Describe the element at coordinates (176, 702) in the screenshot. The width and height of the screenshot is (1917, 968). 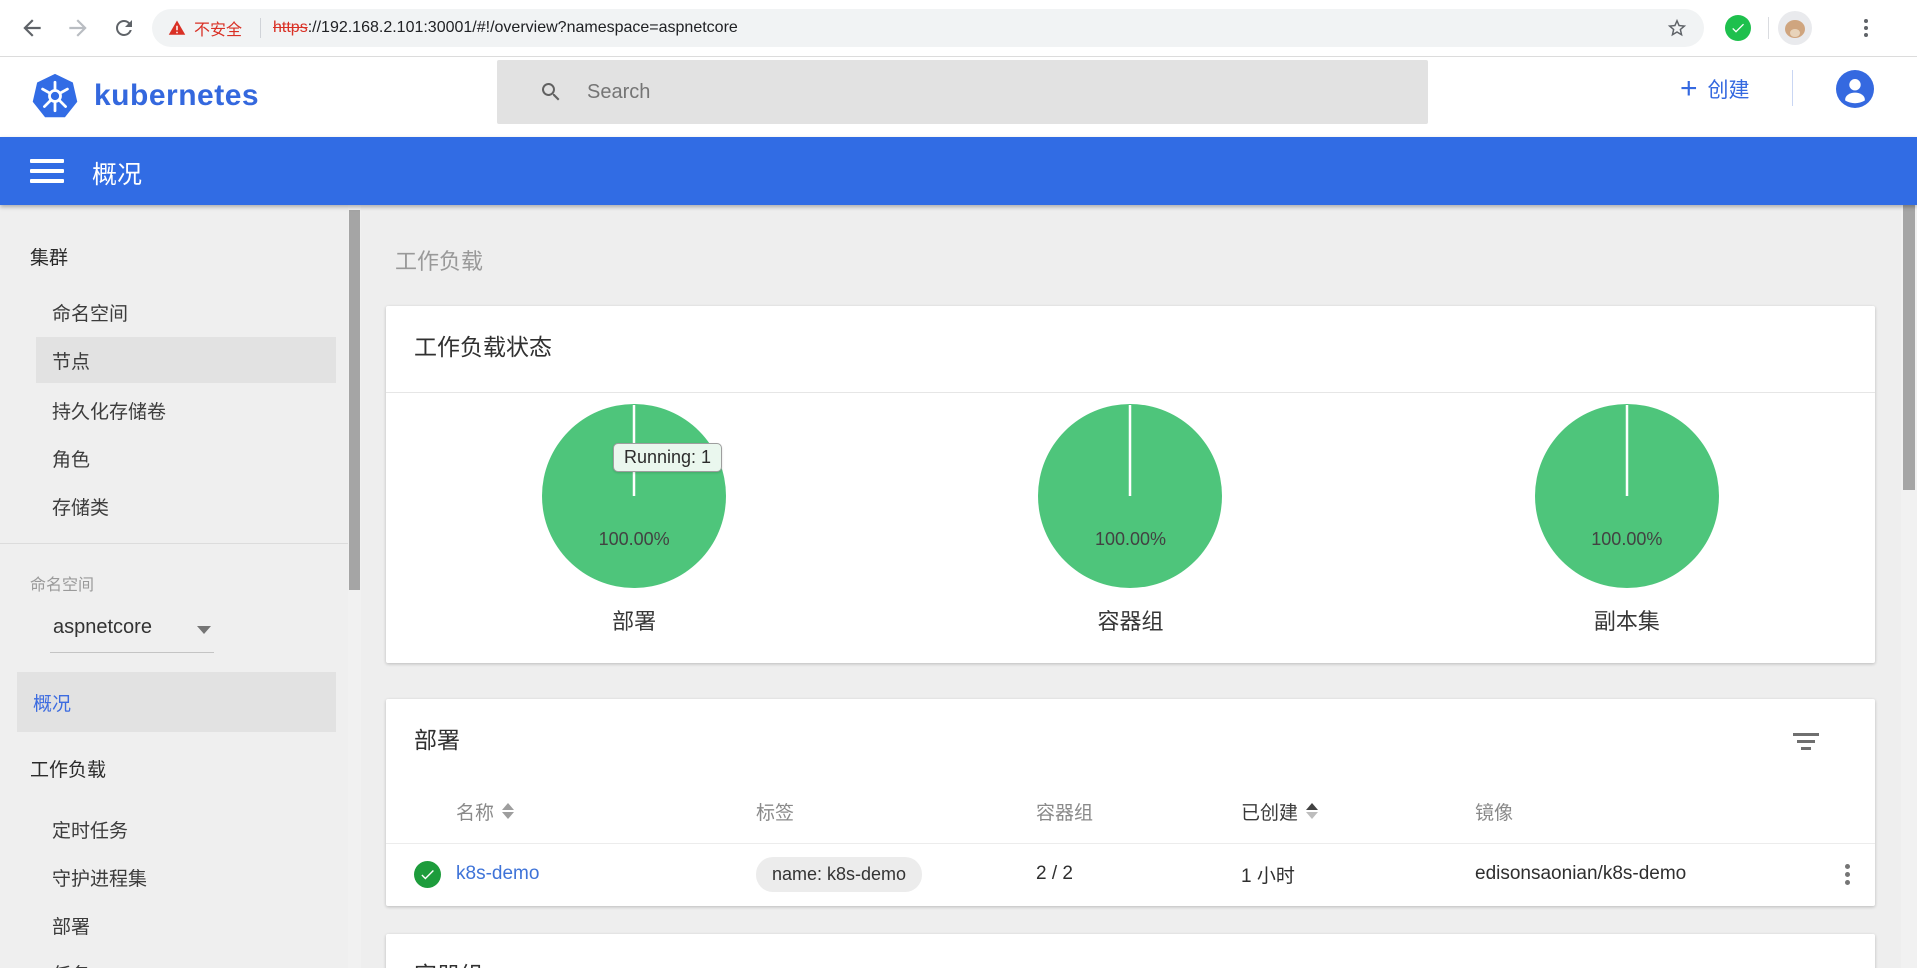
I see `sidebar-item-overview: 概况` at that location.